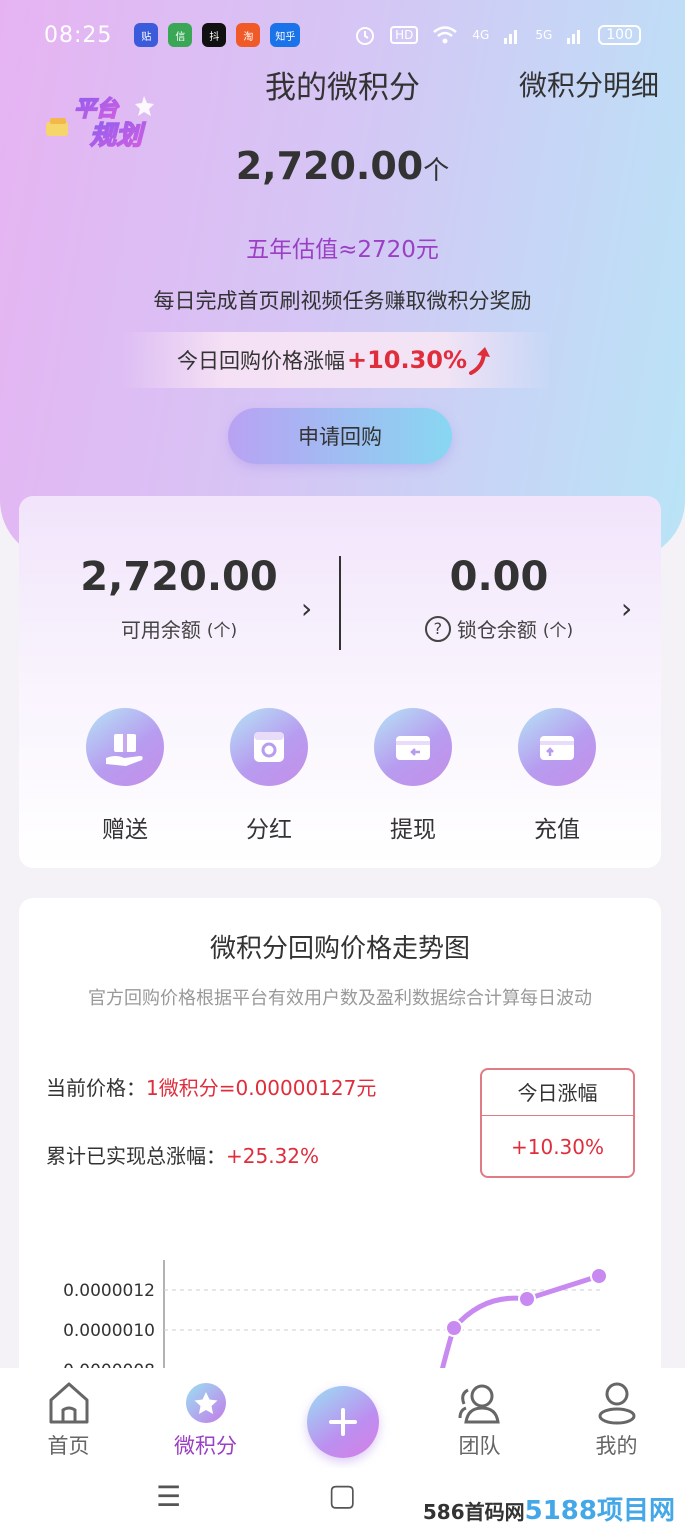 This screenshot has width=685, height=1527. I want to click on nav-add, so click(342, 1418).